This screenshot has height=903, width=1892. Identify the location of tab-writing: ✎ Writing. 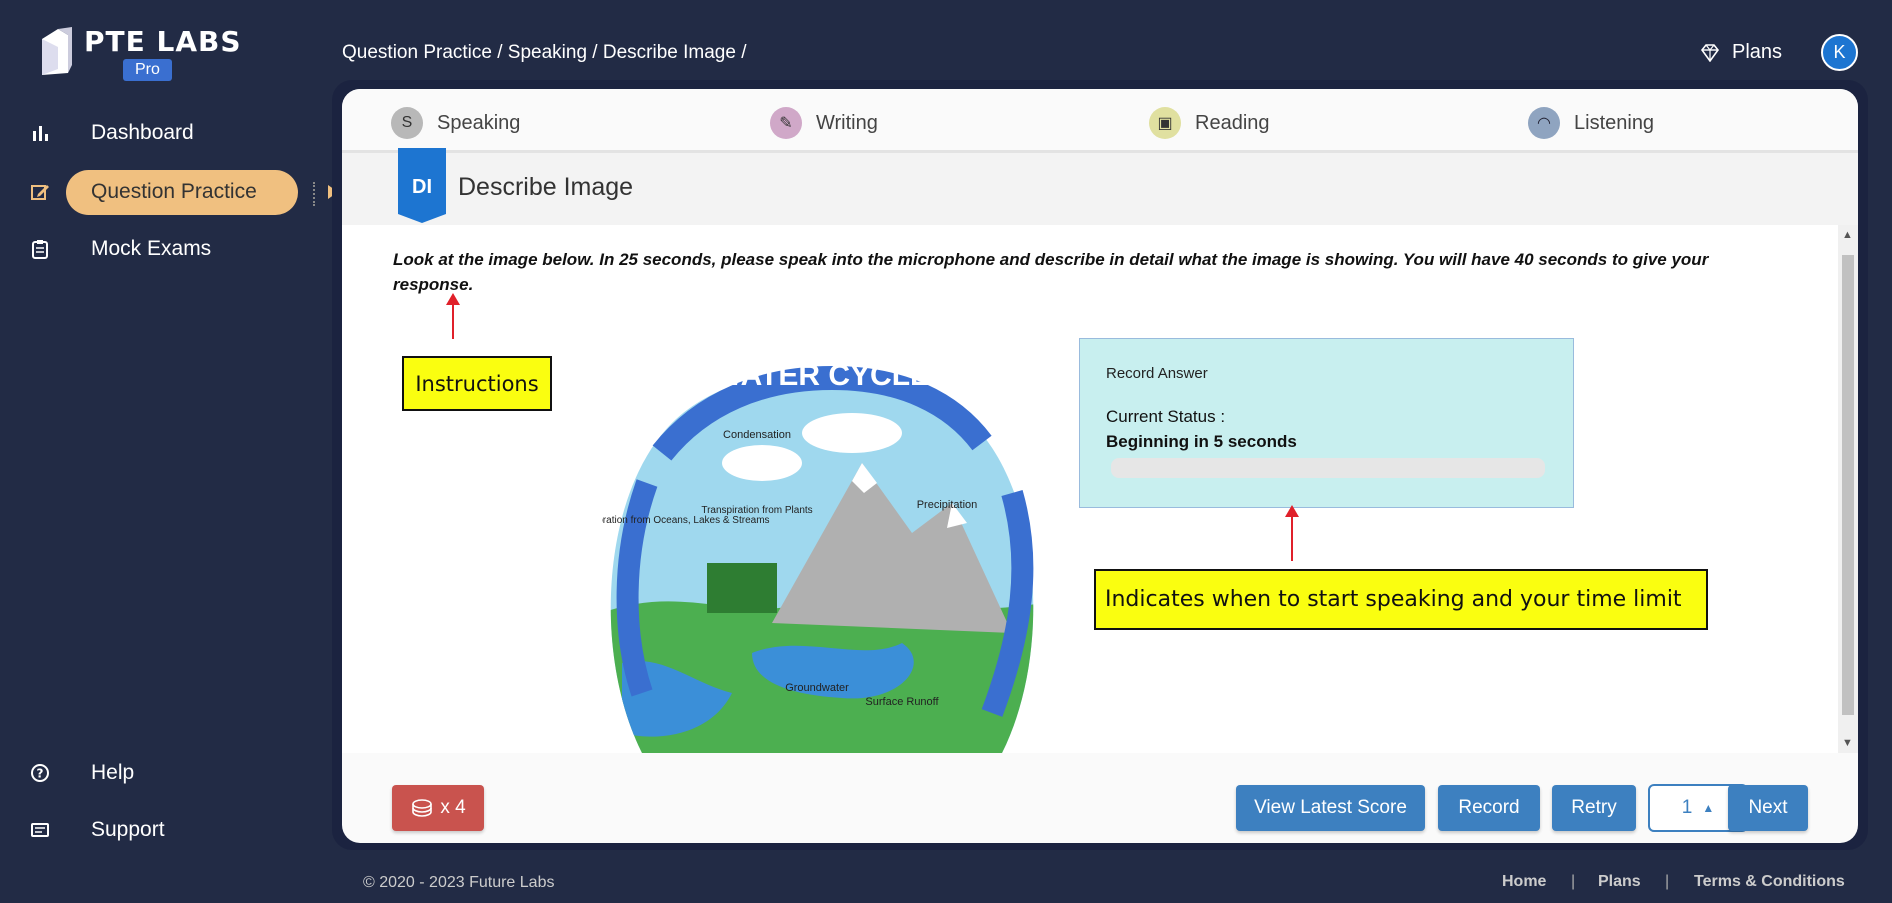
(824, 123).